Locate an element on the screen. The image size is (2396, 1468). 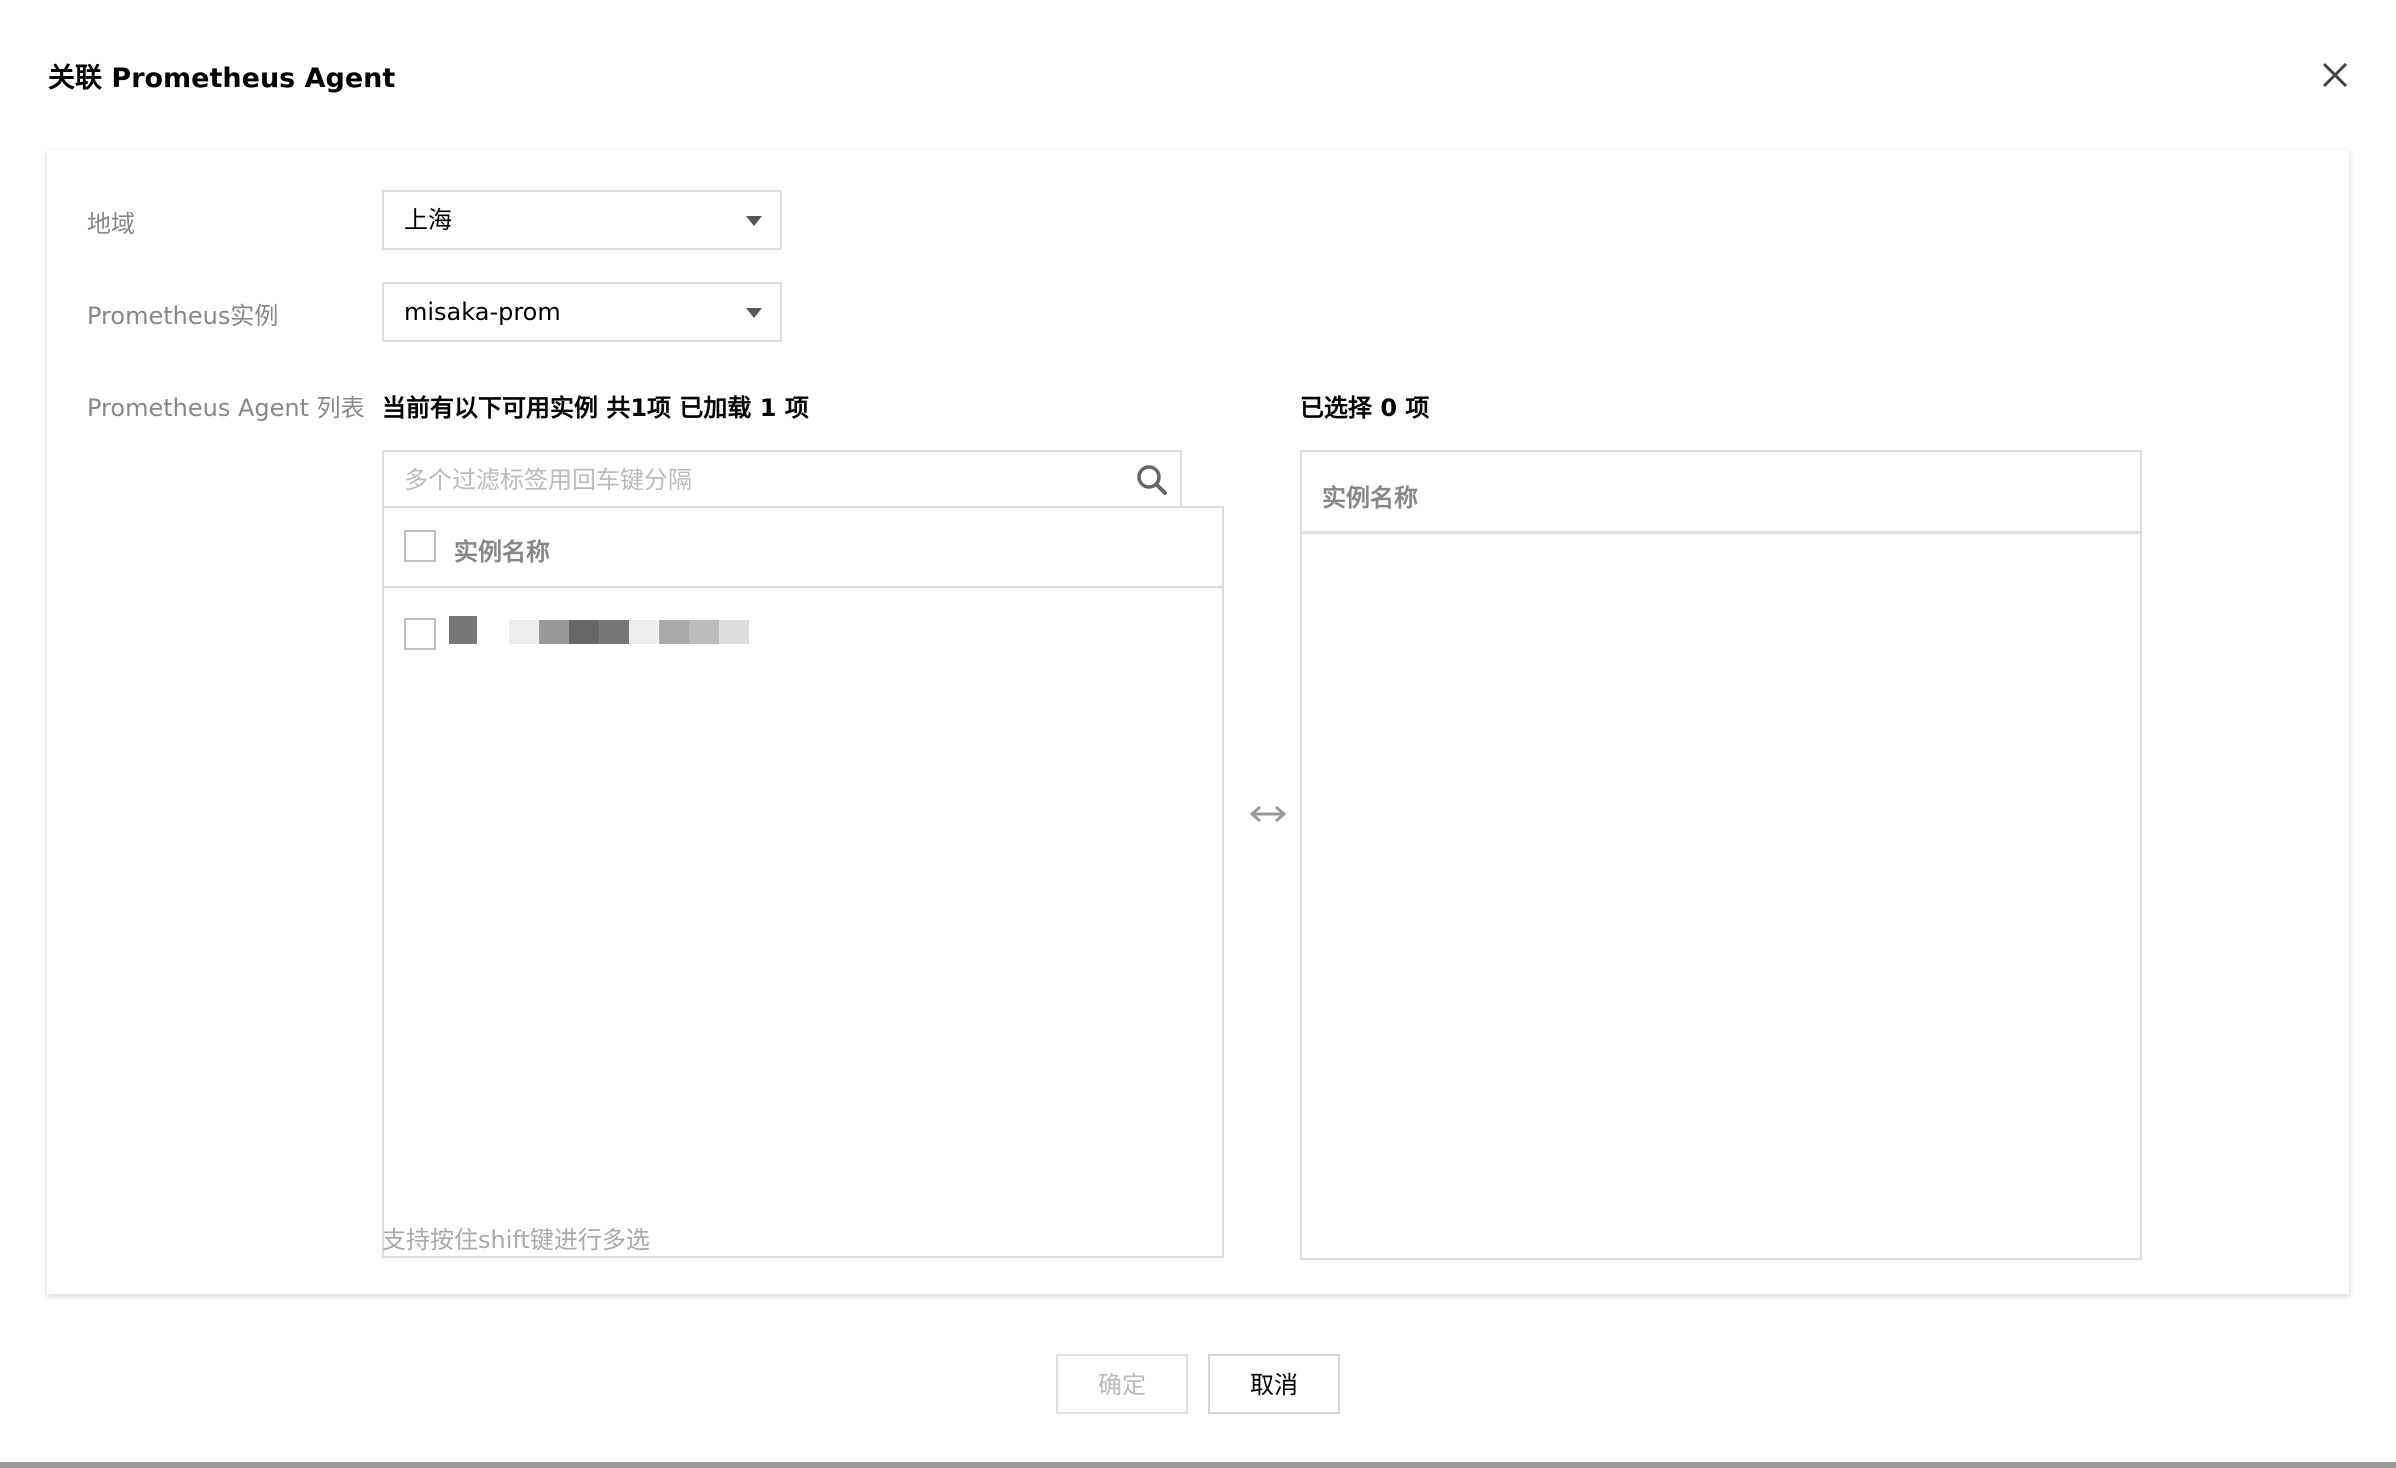
region-select: 上海 is located at coordinates (582, 220).